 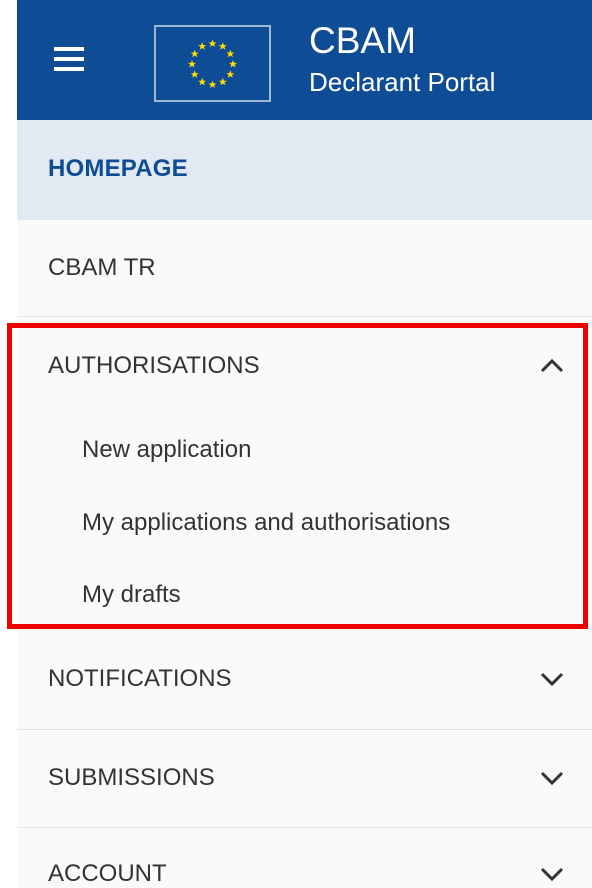 I want to click on portal-subtitle: Declarant Portal, so click(x=402, y=82).